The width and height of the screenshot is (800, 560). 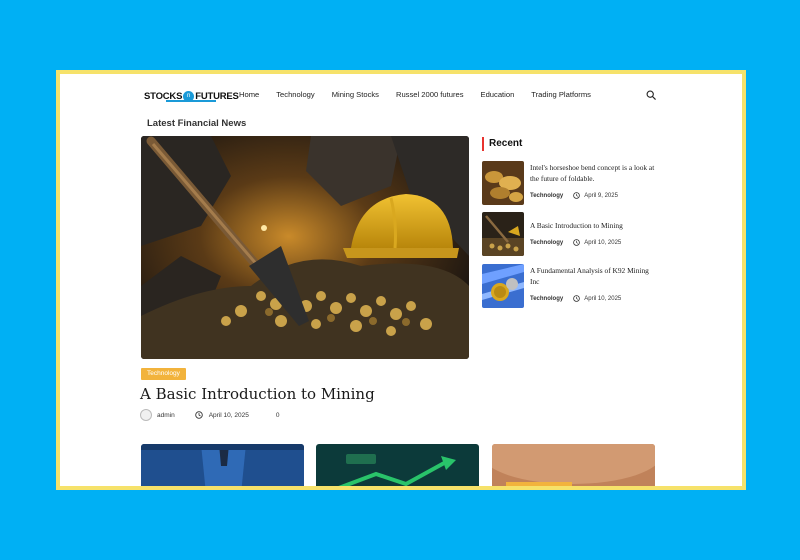 What do you see at coordinates (197, 123) in the screenshot?
I see `section-title: Latest Financial News` at bounding box center [197, 123].